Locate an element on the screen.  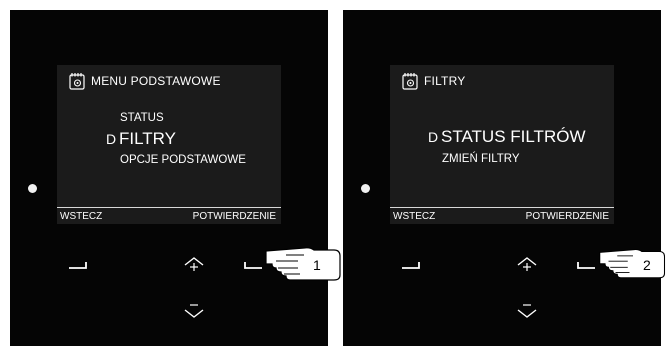
menu-item-status: STATUS is located at coordinates (142, 118).